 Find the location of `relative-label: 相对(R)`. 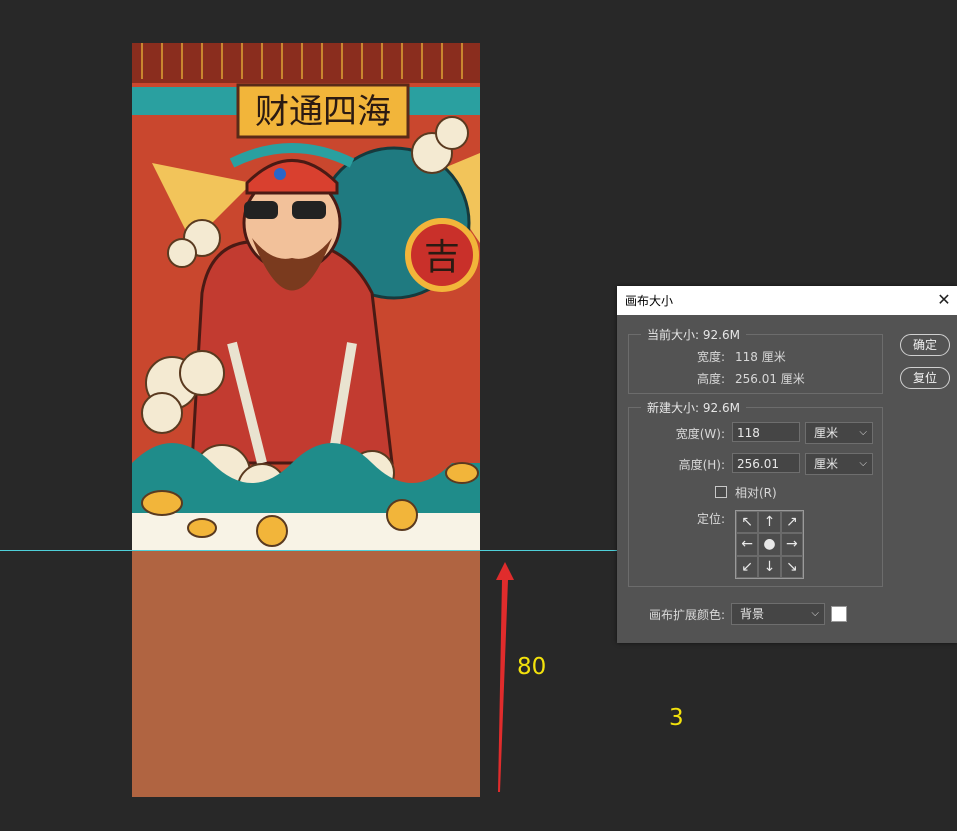

relative-label: 相对(R) is located at coordinates (756, 493).